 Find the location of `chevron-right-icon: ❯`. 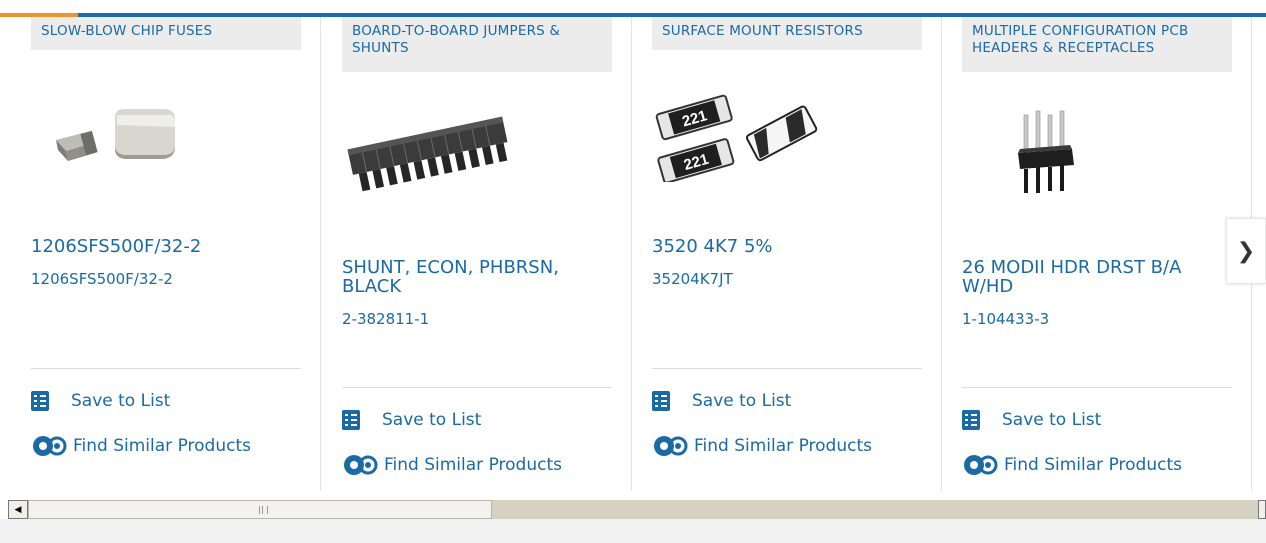

chevron-right-icon: ❯ is located at coordinates (1246, 251).